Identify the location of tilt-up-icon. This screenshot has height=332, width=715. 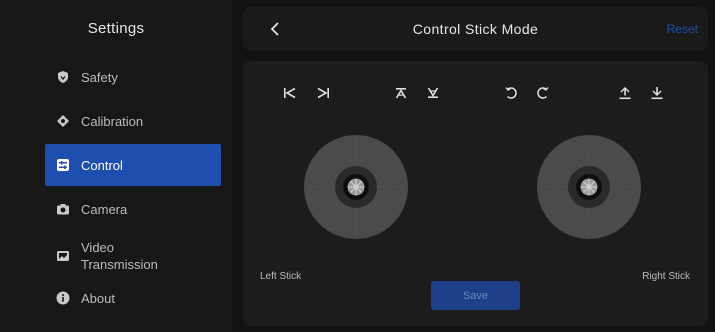
(401, 93).